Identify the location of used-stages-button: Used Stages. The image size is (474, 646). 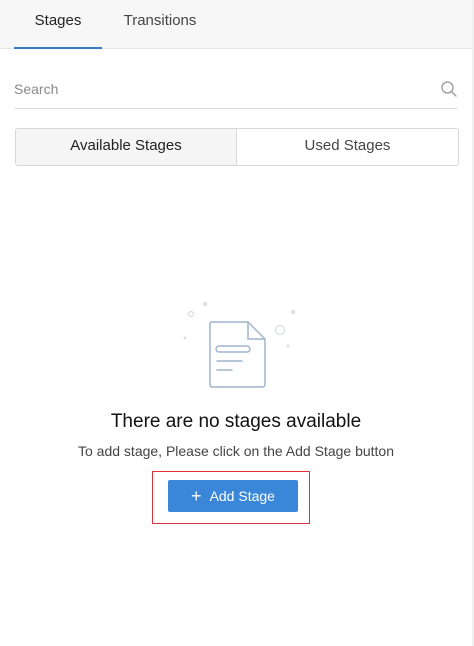
(347, 147).